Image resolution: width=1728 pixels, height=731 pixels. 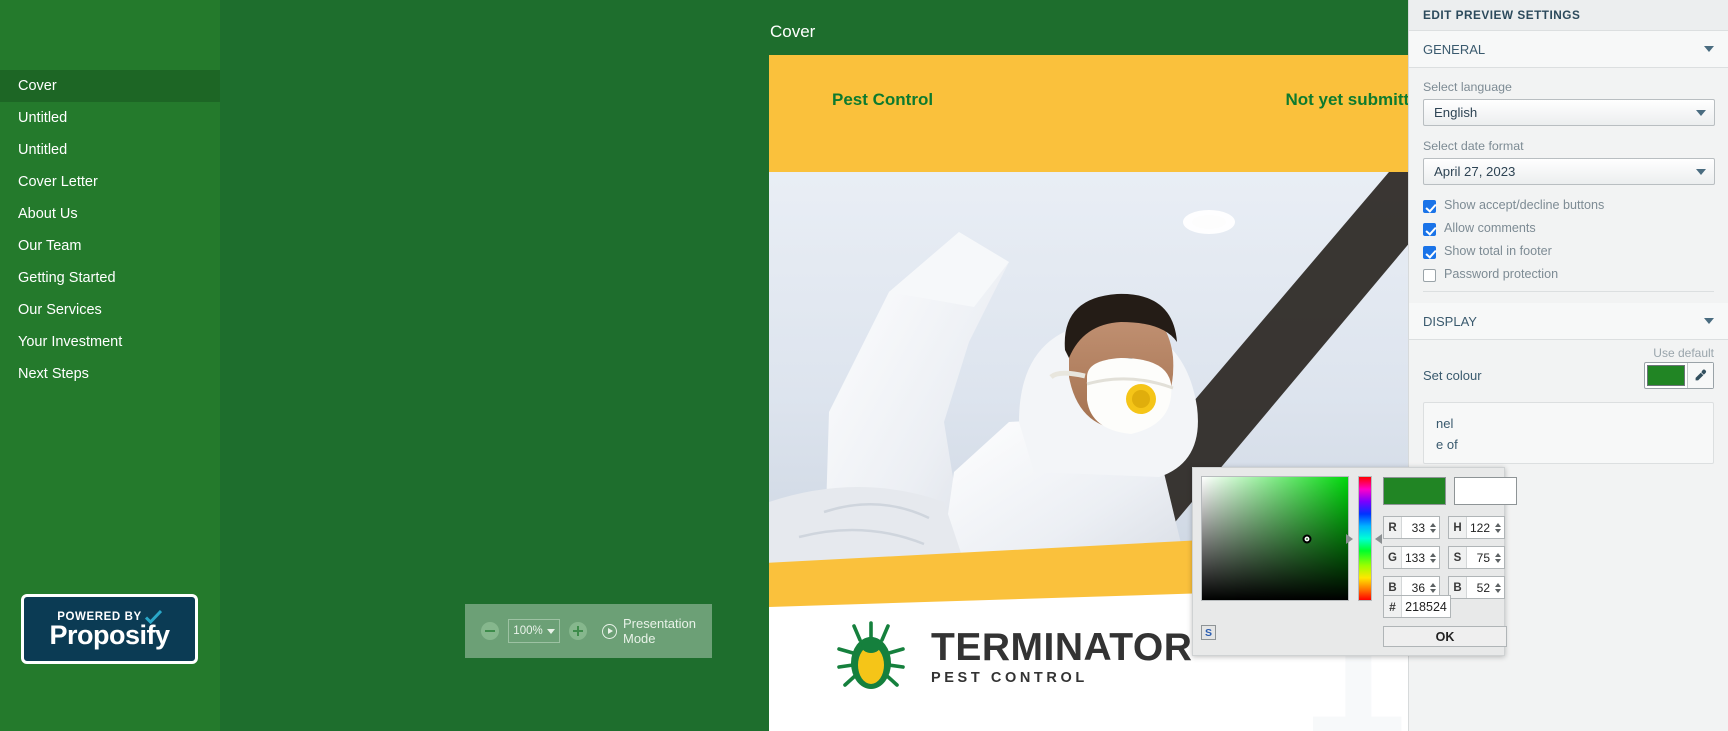 What do you see at coordinates (1498, 527) in the screenshot?
I see `field-hue-spinner` at bounding box center [1498, 527].